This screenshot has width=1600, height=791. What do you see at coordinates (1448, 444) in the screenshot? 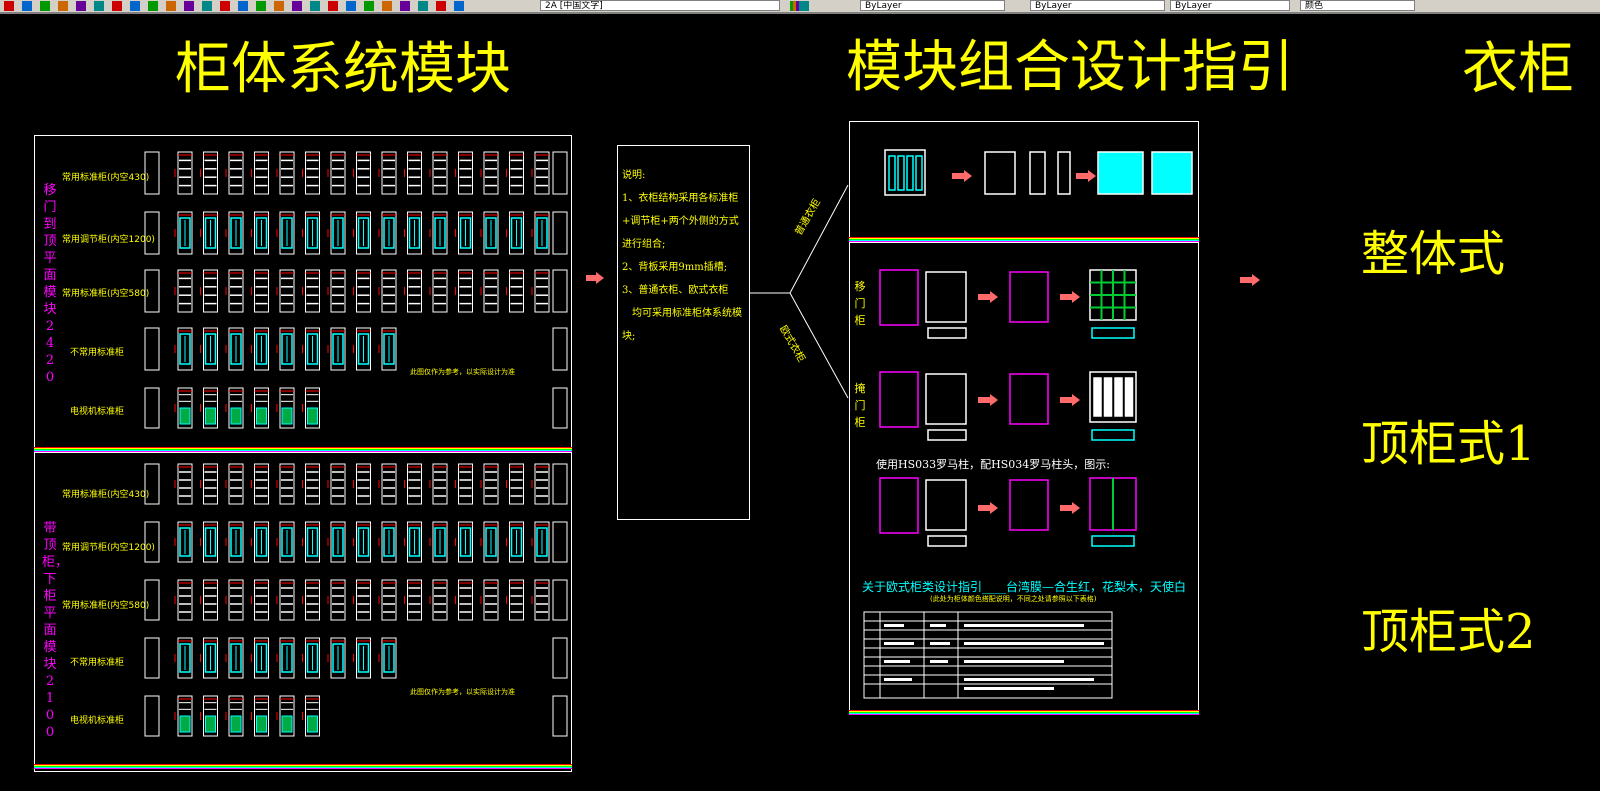
I see `layout-option-top-cabinet-1: 顶柜式1` at bounding box center [1448, 444].